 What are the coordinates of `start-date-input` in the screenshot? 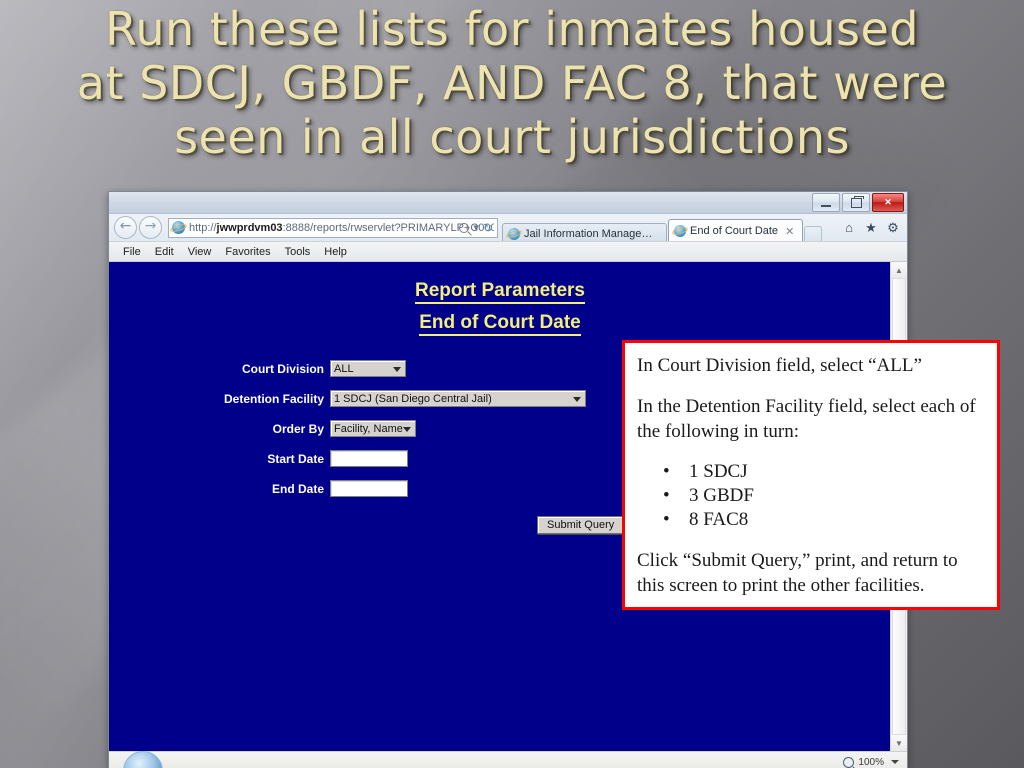 It's located at (369, 458).